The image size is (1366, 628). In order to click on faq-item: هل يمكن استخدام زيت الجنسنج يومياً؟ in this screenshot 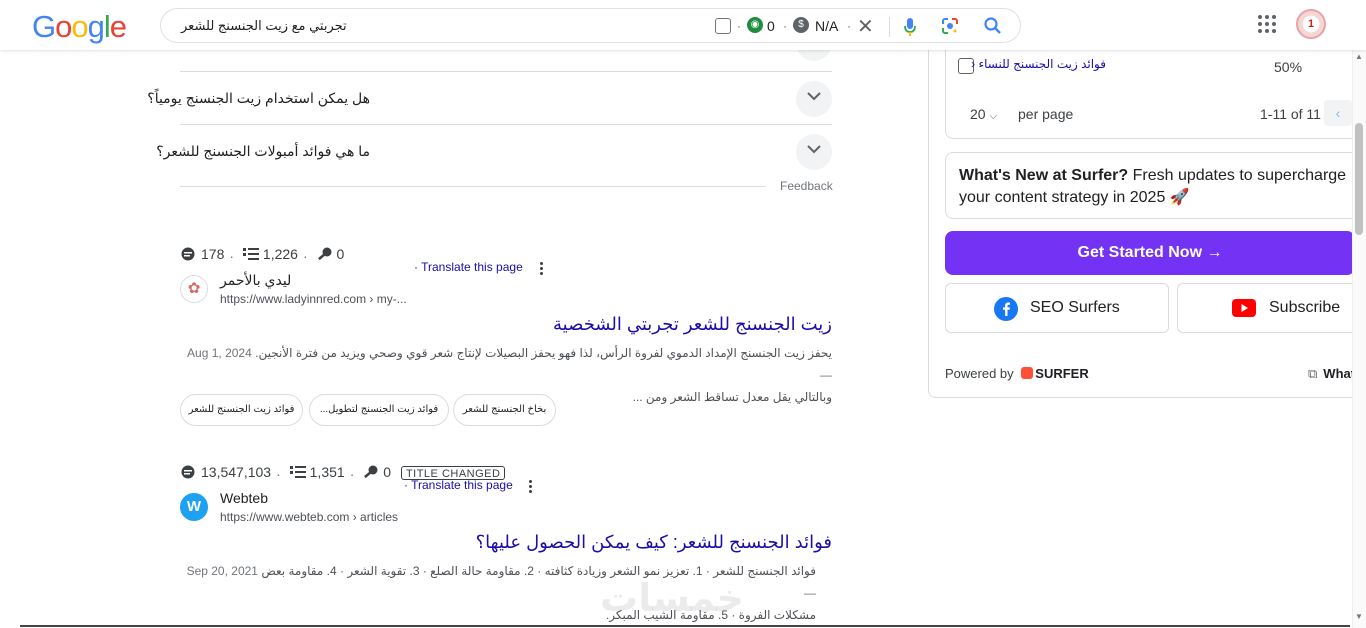, I will do `click(489, 98)`.